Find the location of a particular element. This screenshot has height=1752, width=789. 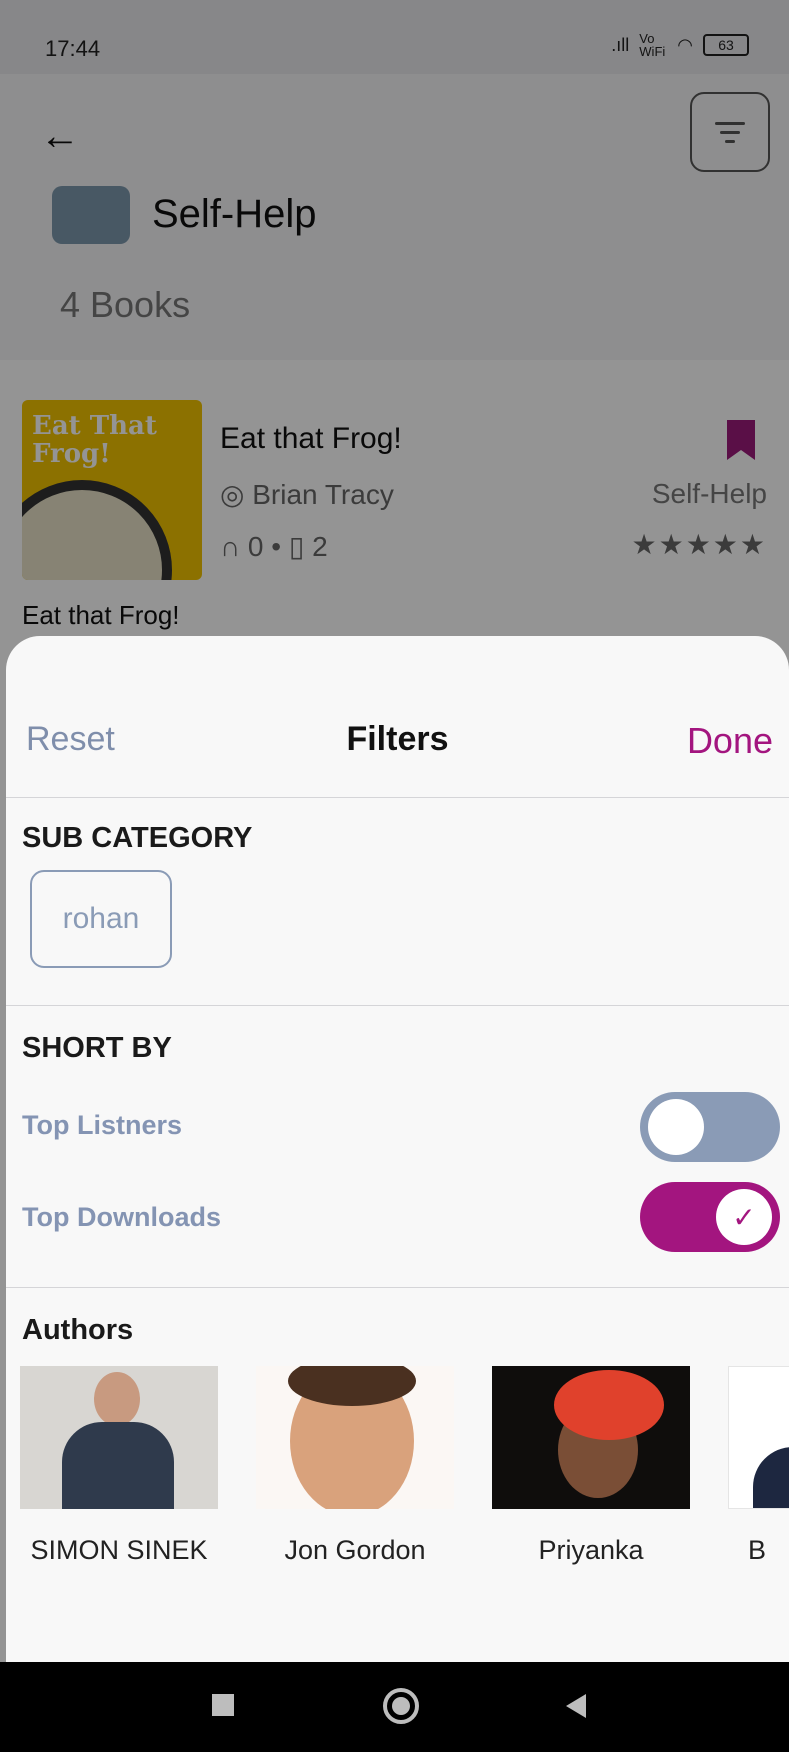

sheet-title: Filters is located at coordinates (397, 739).